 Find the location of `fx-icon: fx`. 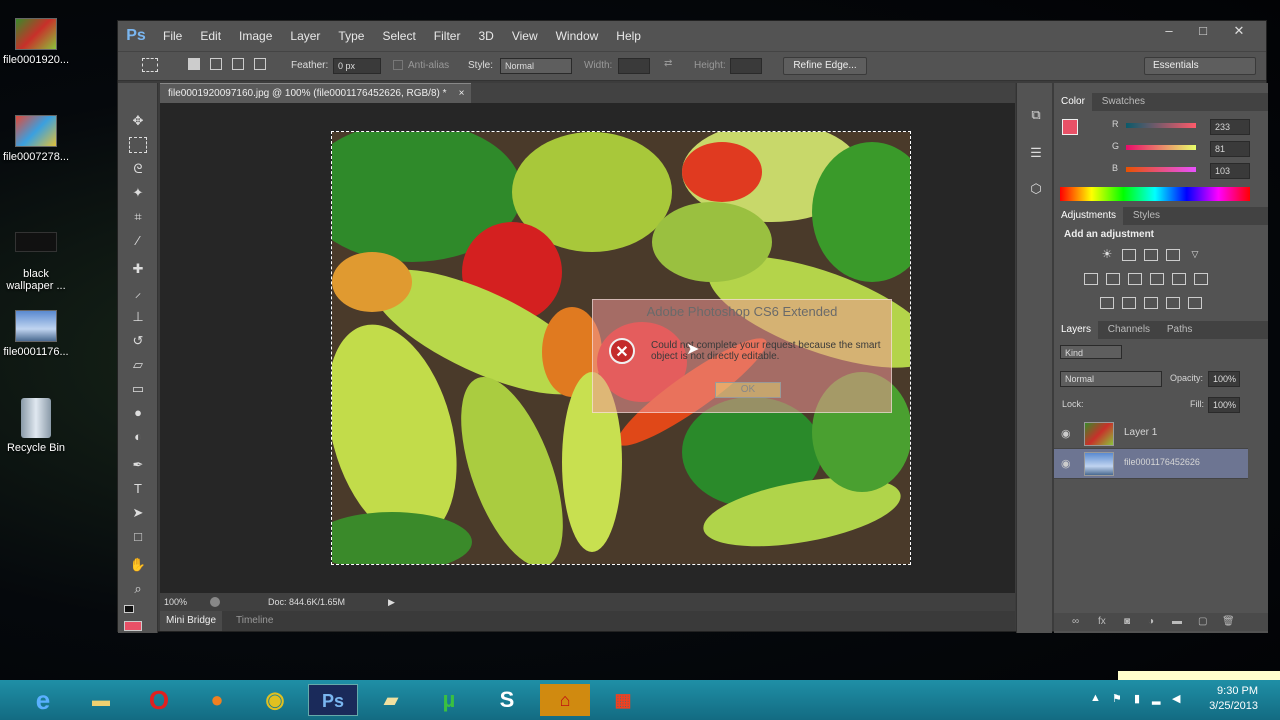

fx-icon: fx is located at coordinates (1102, 622).